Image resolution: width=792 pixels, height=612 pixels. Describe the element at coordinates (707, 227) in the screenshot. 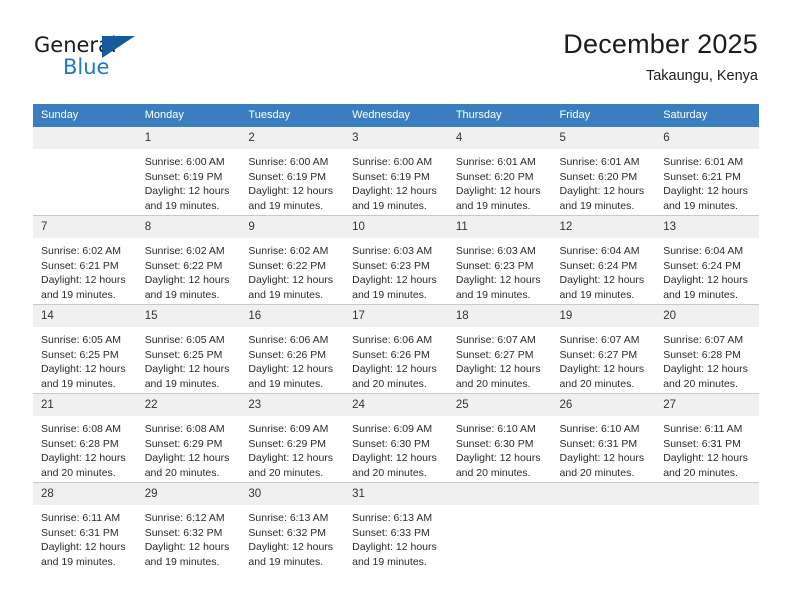

I see `day-number: 13` at that location.